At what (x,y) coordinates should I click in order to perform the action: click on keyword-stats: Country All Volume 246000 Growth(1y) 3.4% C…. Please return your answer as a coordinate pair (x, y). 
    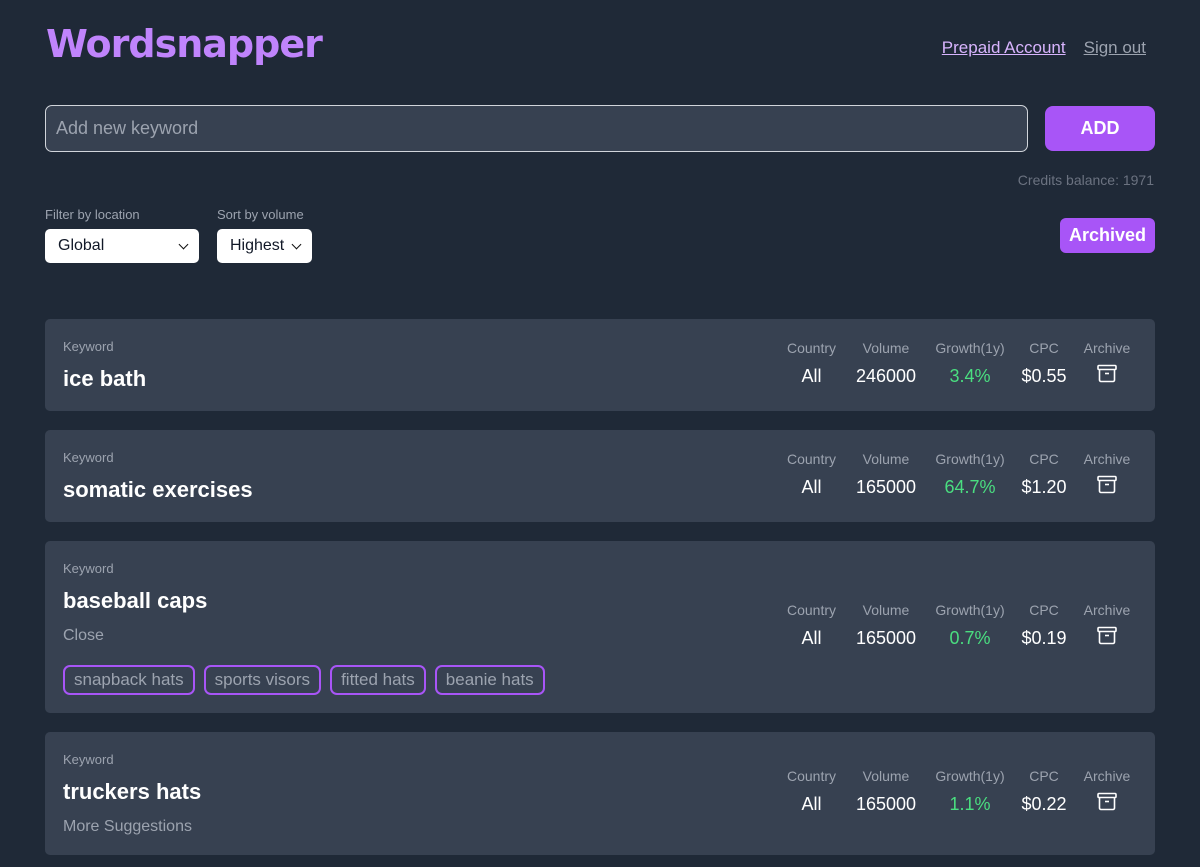
    Looking at the image, I should click on (958, 363).